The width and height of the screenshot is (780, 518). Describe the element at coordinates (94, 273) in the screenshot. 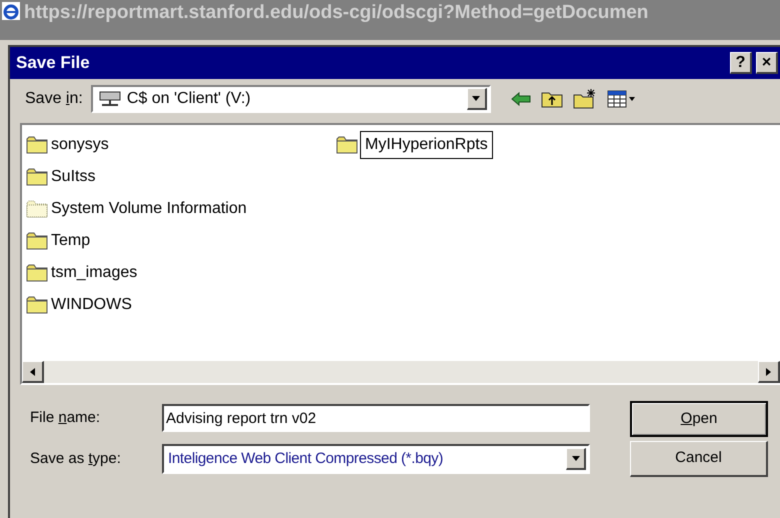

I see `file-name: tsm_images` at that location.